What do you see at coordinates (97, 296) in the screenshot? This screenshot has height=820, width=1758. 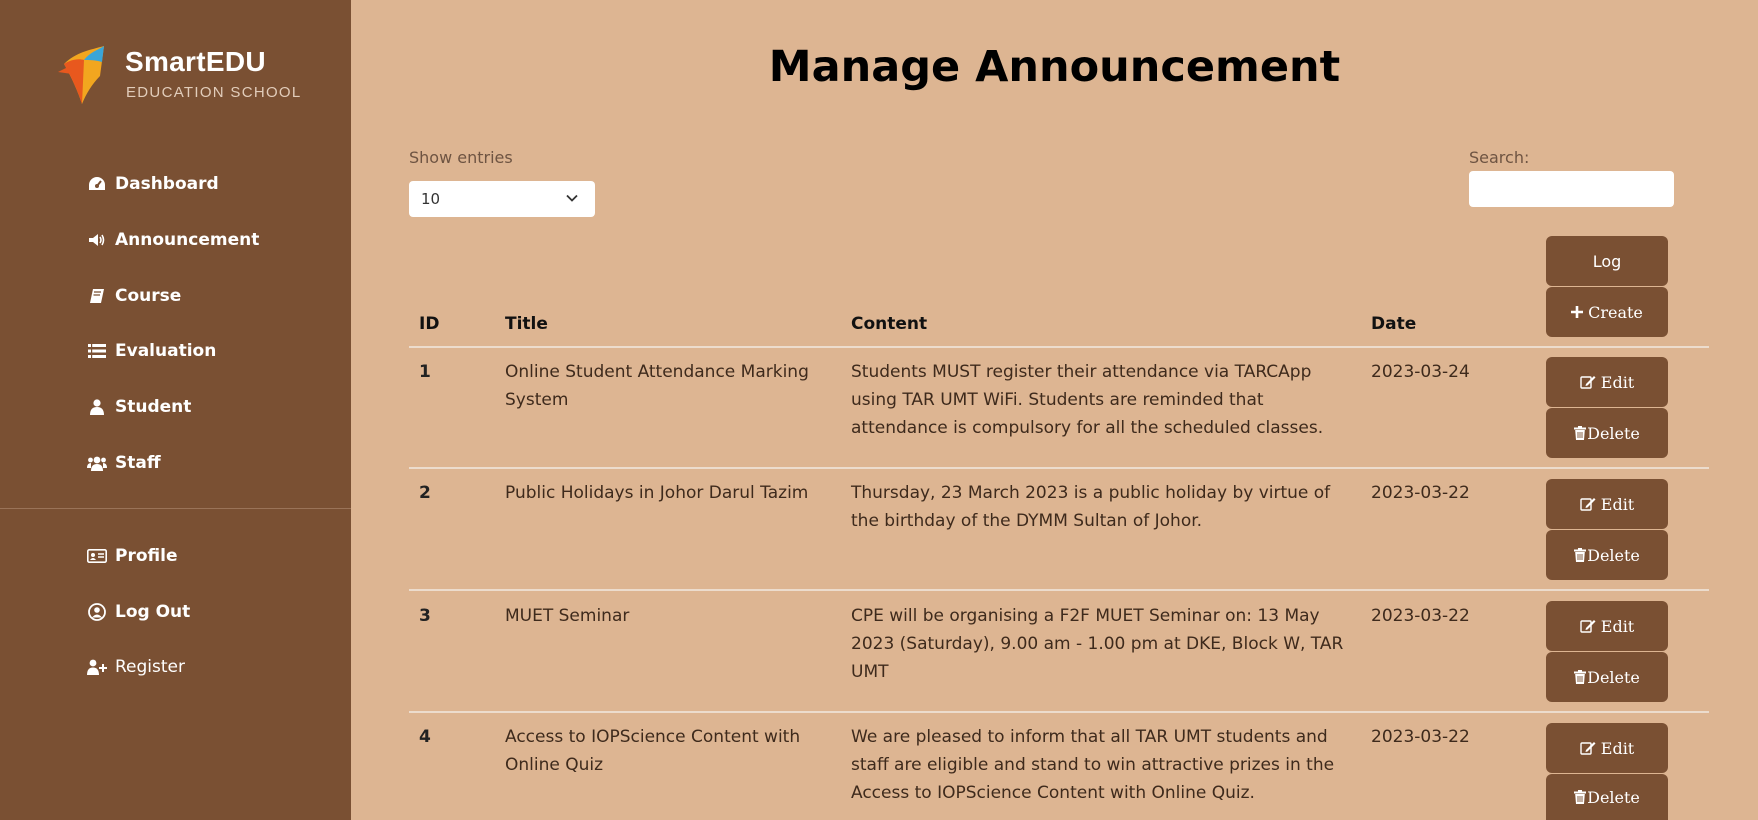 I see `book-icon` at bounding box center [97, 296].